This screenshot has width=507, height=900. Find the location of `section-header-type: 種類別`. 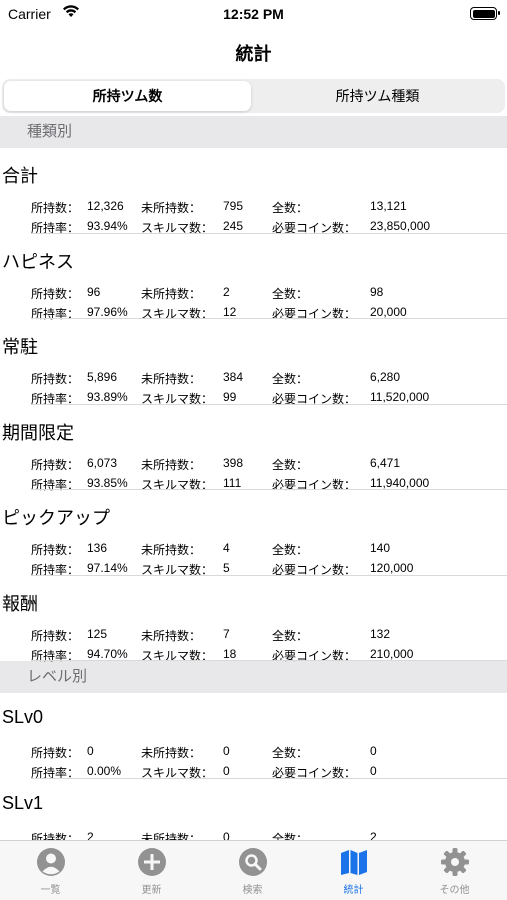

section-header-type: 種類別 is located at coordinates (253, 132).